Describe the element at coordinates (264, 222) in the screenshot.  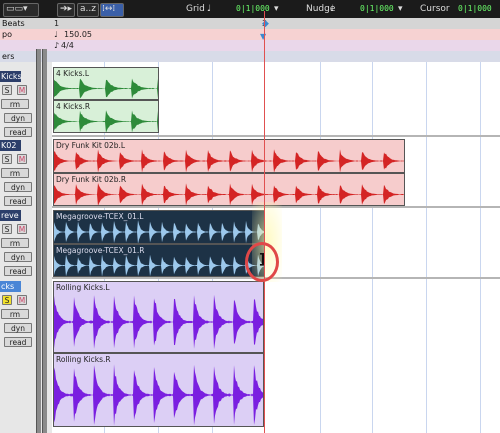
I see `playhead-line` at that location.